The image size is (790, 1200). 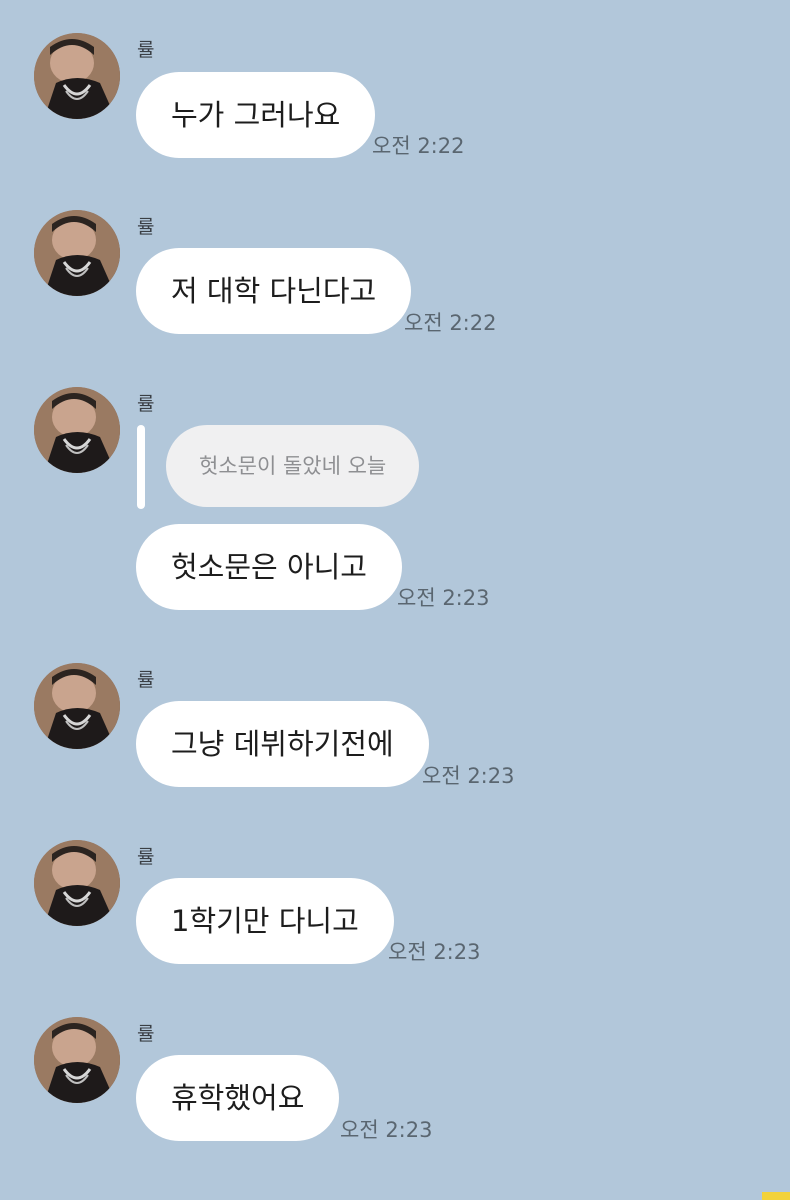 What do you see at coordinates (265, 921) in the screenshot?
I see `message-bubble: 1학기만 다니고` at bounding box center [265, 921].